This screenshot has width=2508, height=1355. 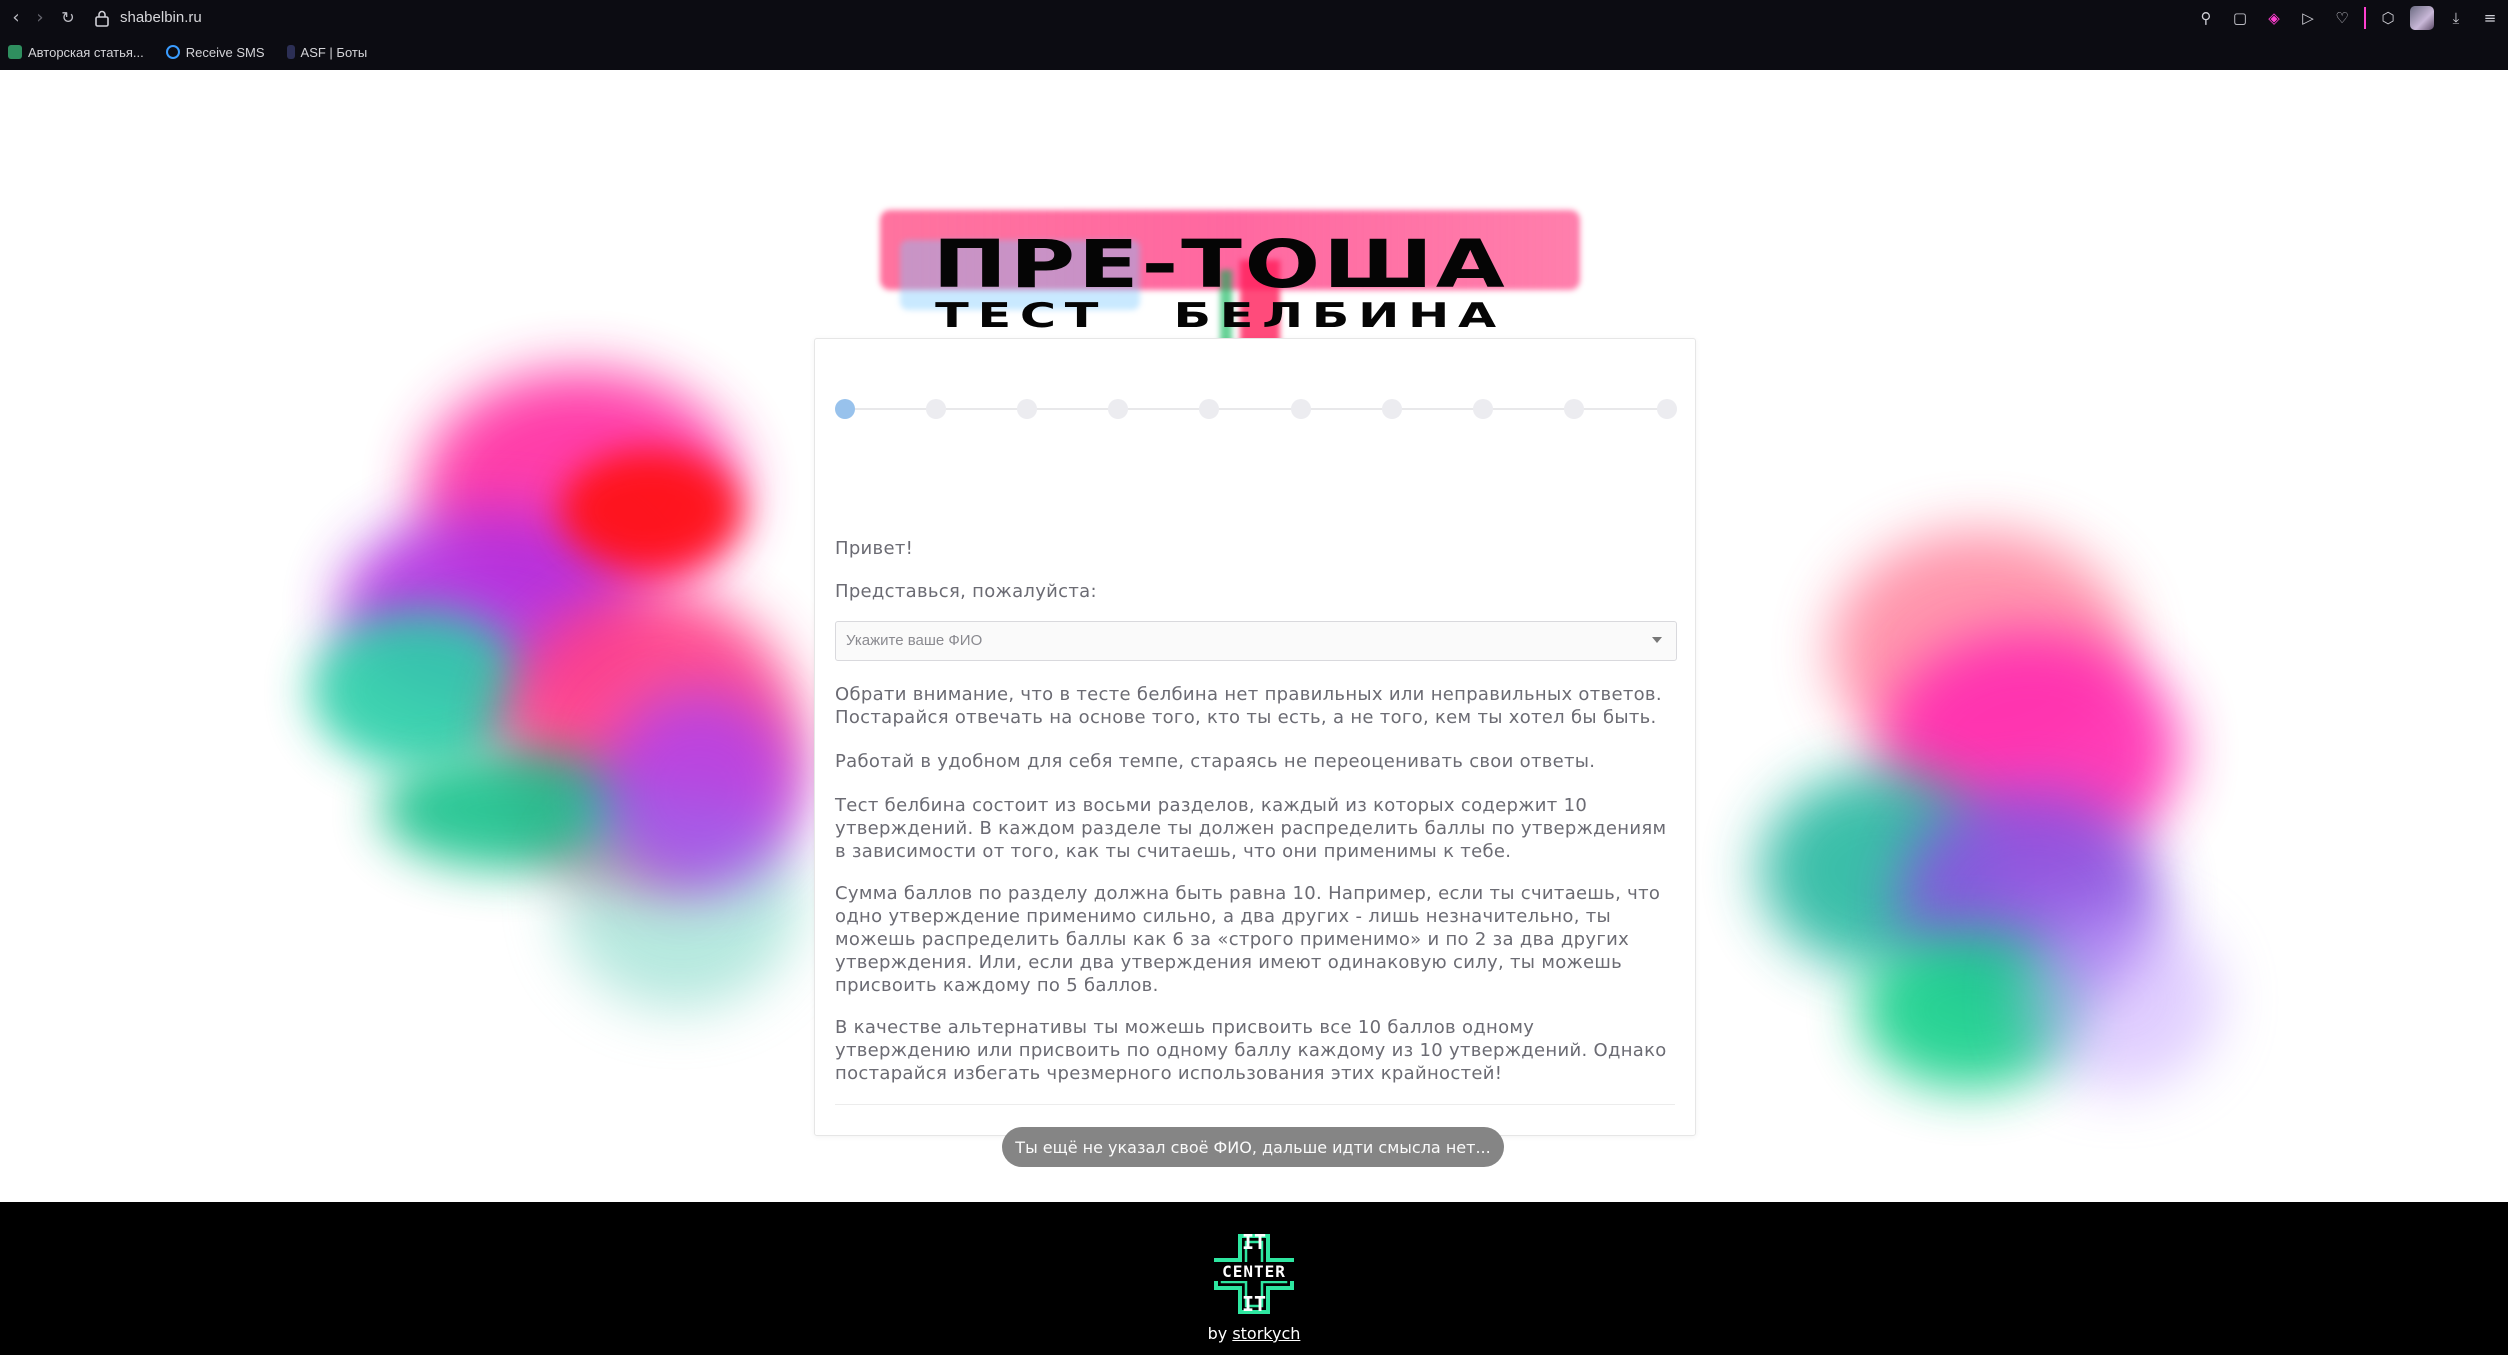 What do you see at coordinates (2274, 18) in the screenshot?
I see `pocket-icon: ◈` at bounding box center [2274, 18].